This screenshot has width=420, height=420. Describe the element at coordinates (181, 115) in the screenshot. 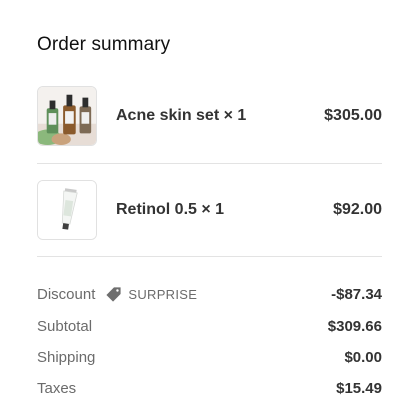

I see `item-name: Acne skin set × 1` at that location.